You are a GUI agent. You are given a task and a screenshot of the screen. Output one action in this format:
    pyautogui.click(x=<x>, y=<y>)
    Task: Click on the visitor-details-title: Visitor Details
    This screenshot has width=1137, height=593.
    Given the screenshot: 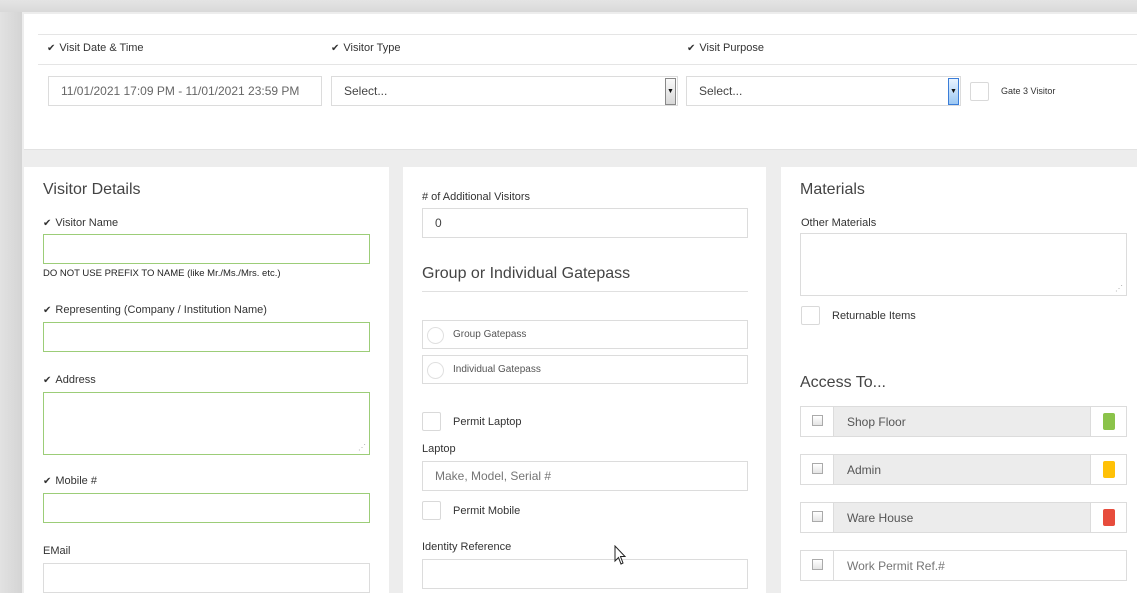 What is the action you would take?
    pyautogui.click(x=92, y=189)
    